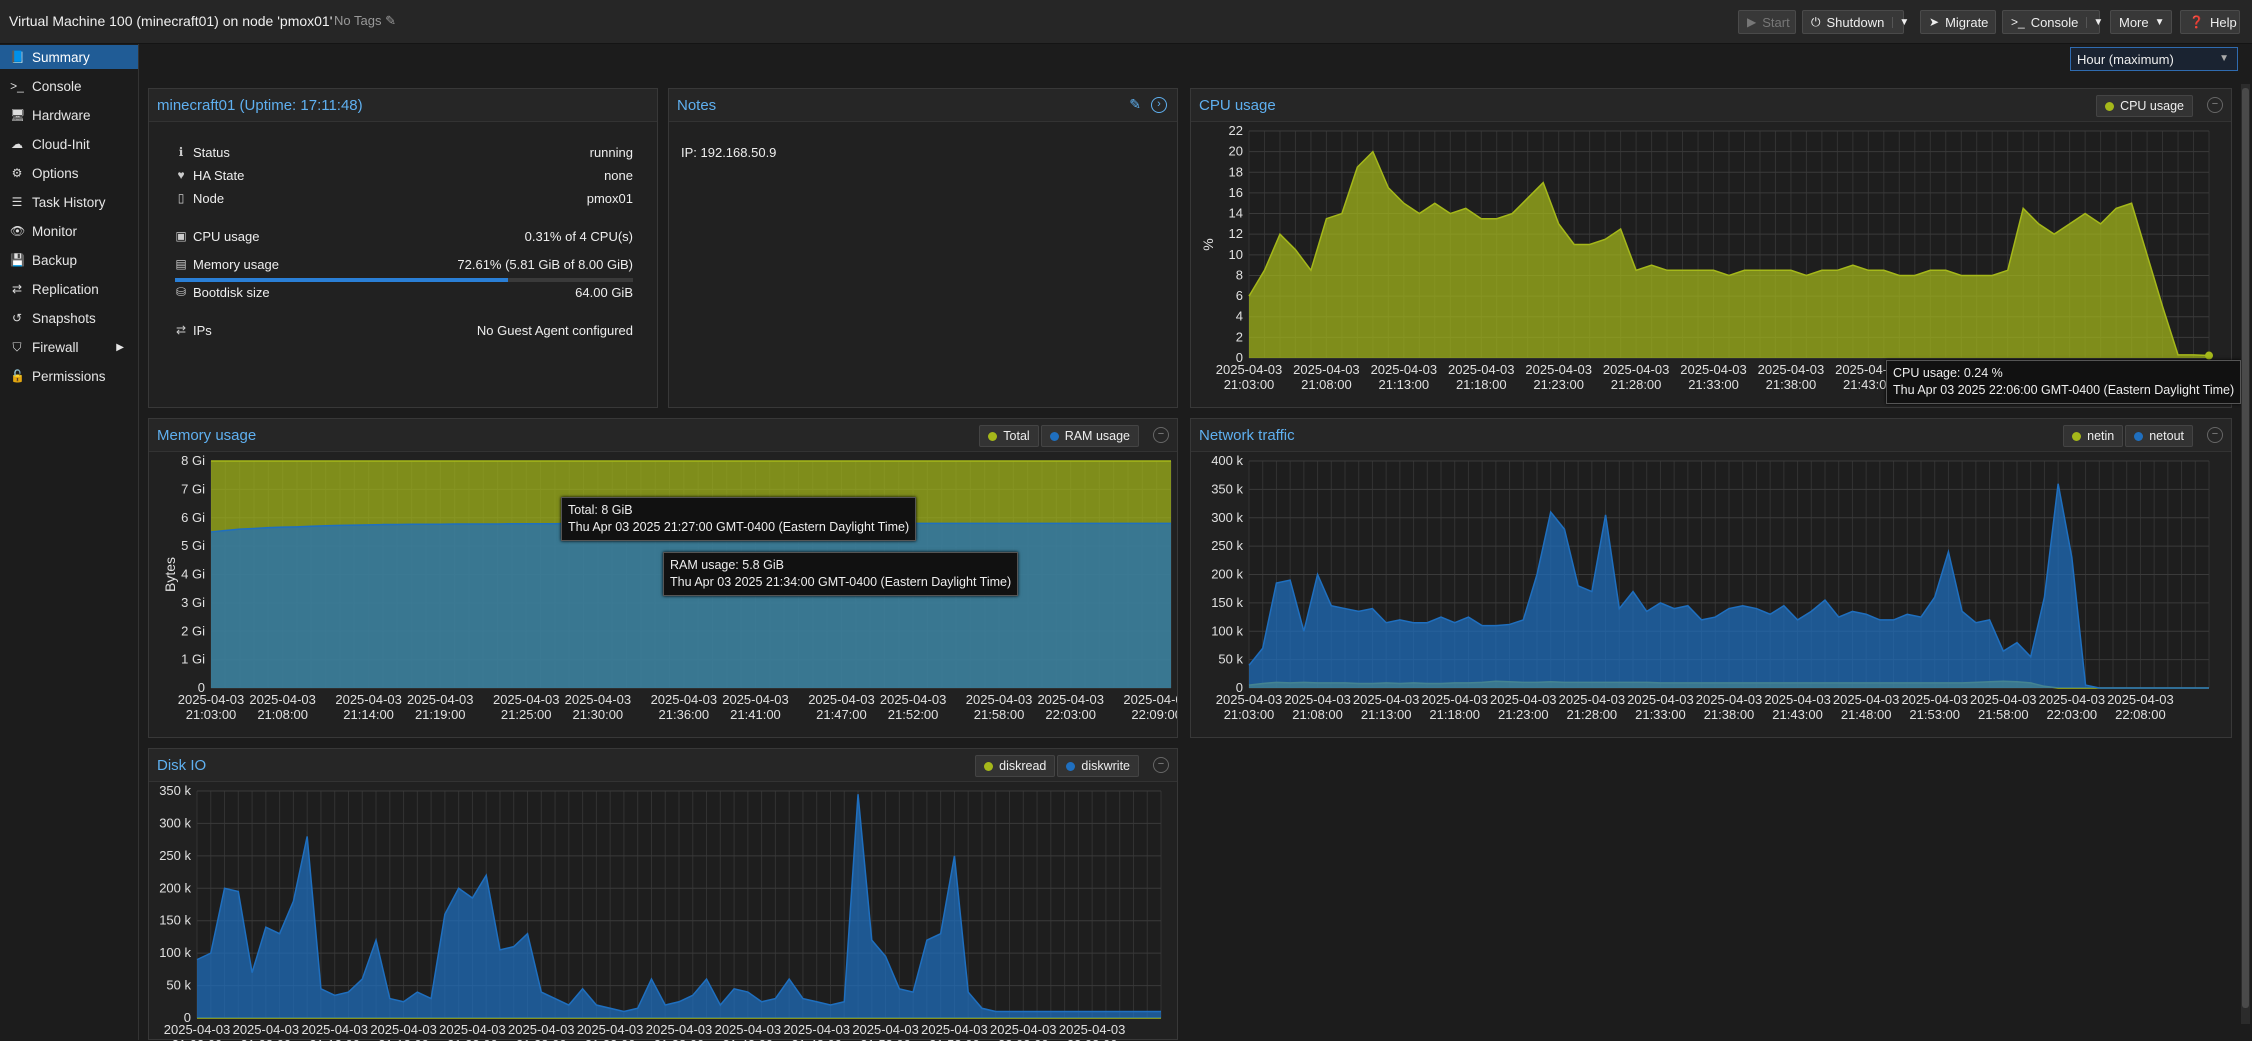 The width and height of the screenshot is (2252, 1041). I want to click on sidebar-item-cloud-init: ☁ Cloud-Init, so click(69, 144).